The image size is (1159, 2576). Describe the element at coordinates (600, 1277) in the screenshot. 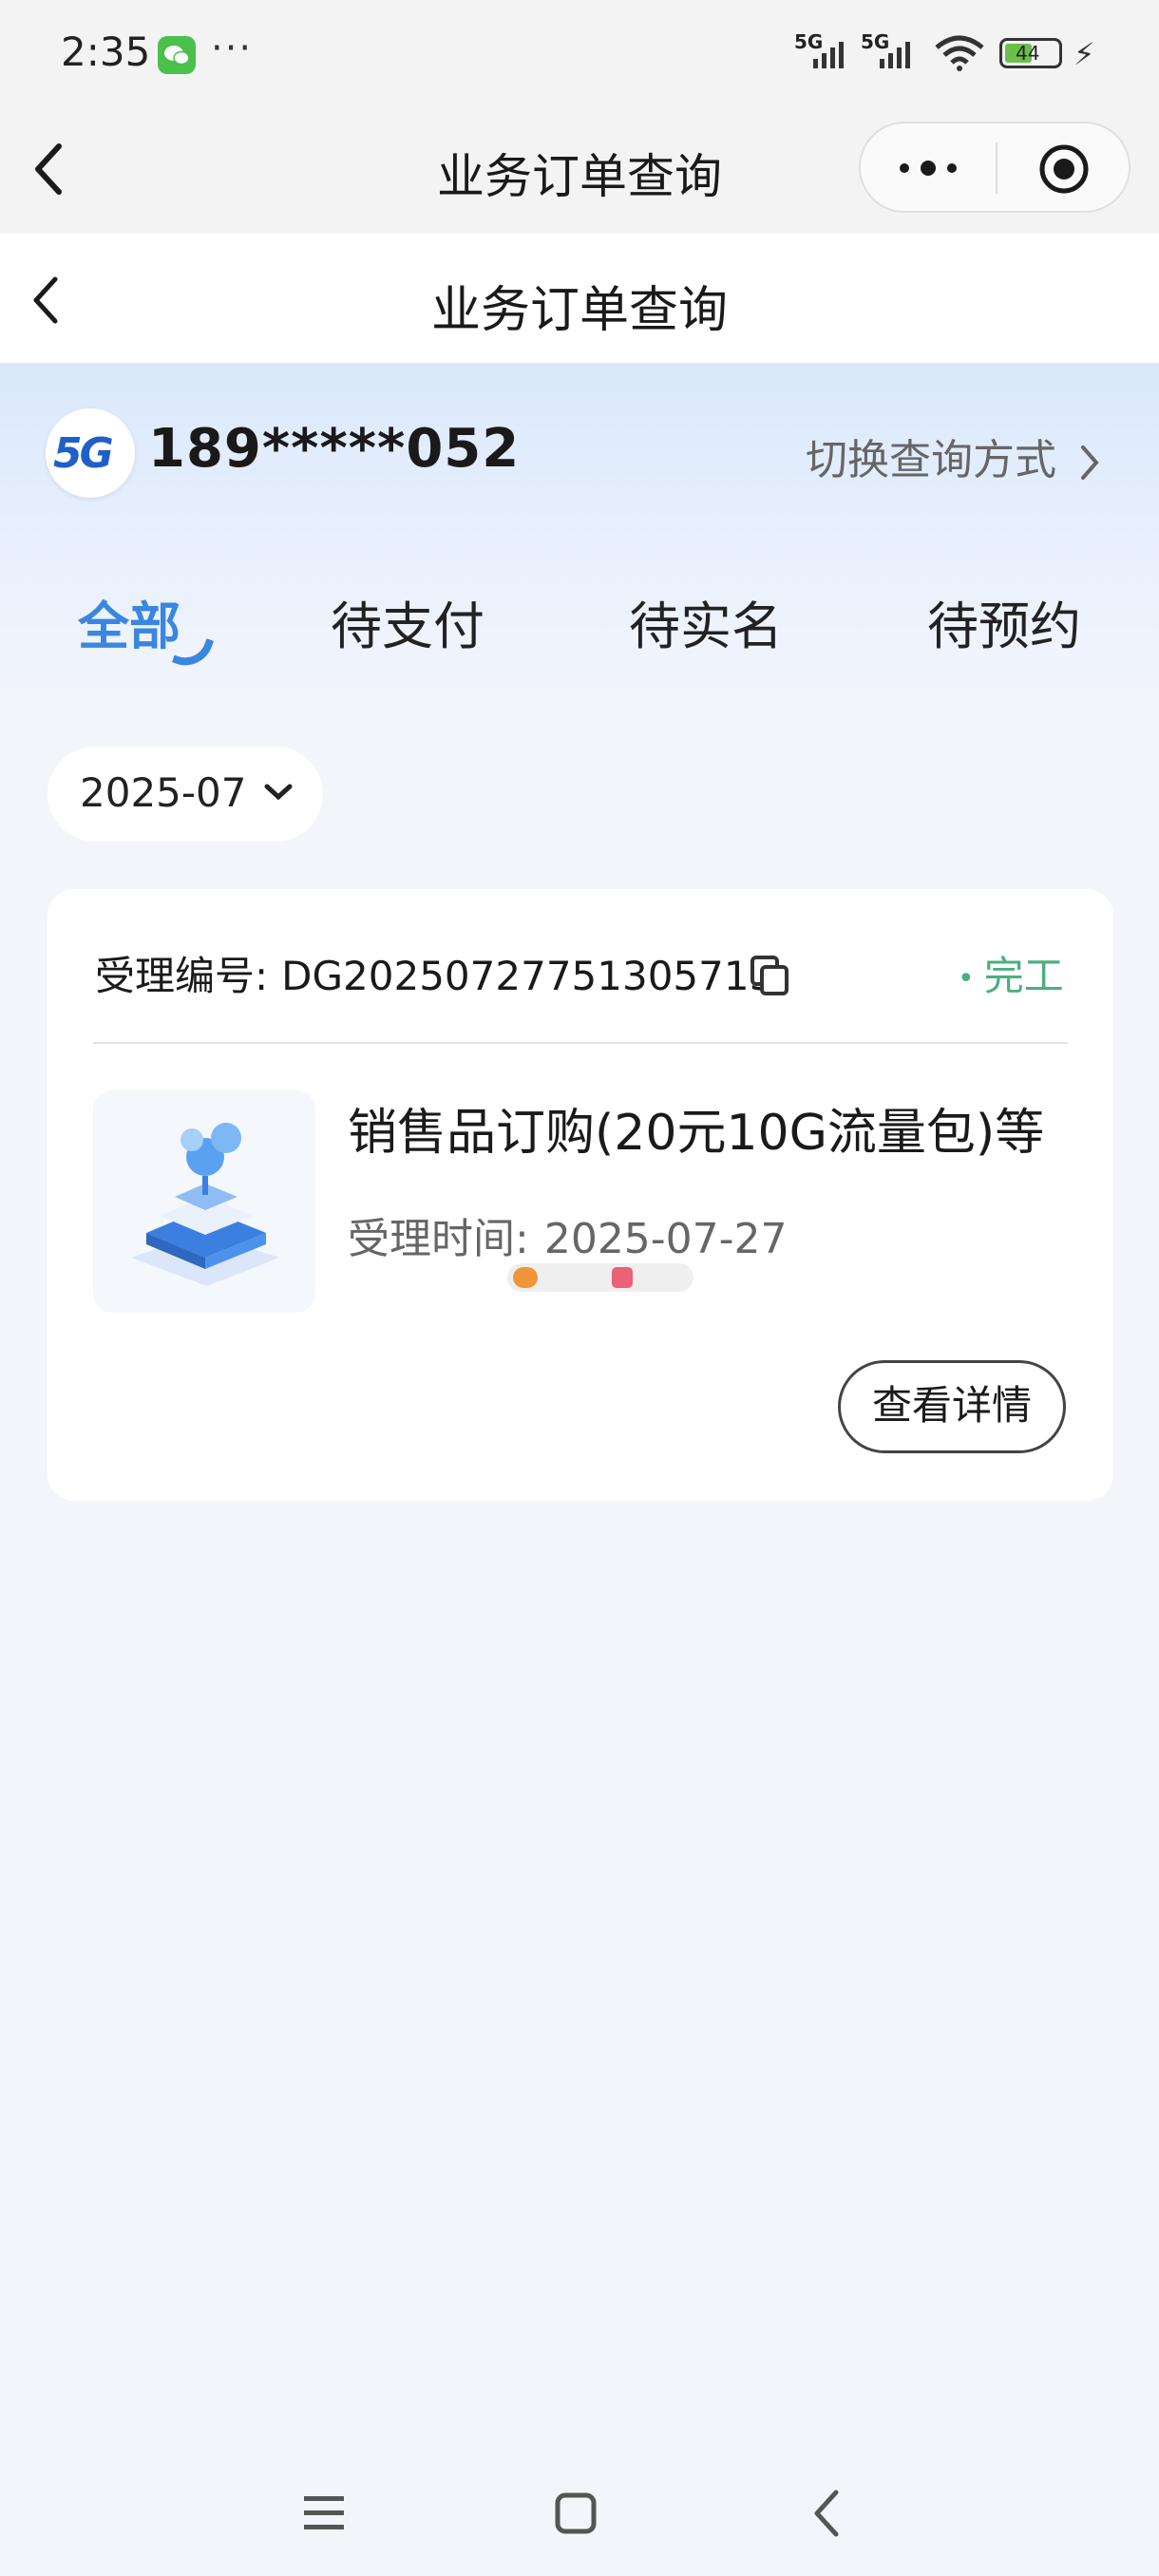

I see `watermark` at that location.